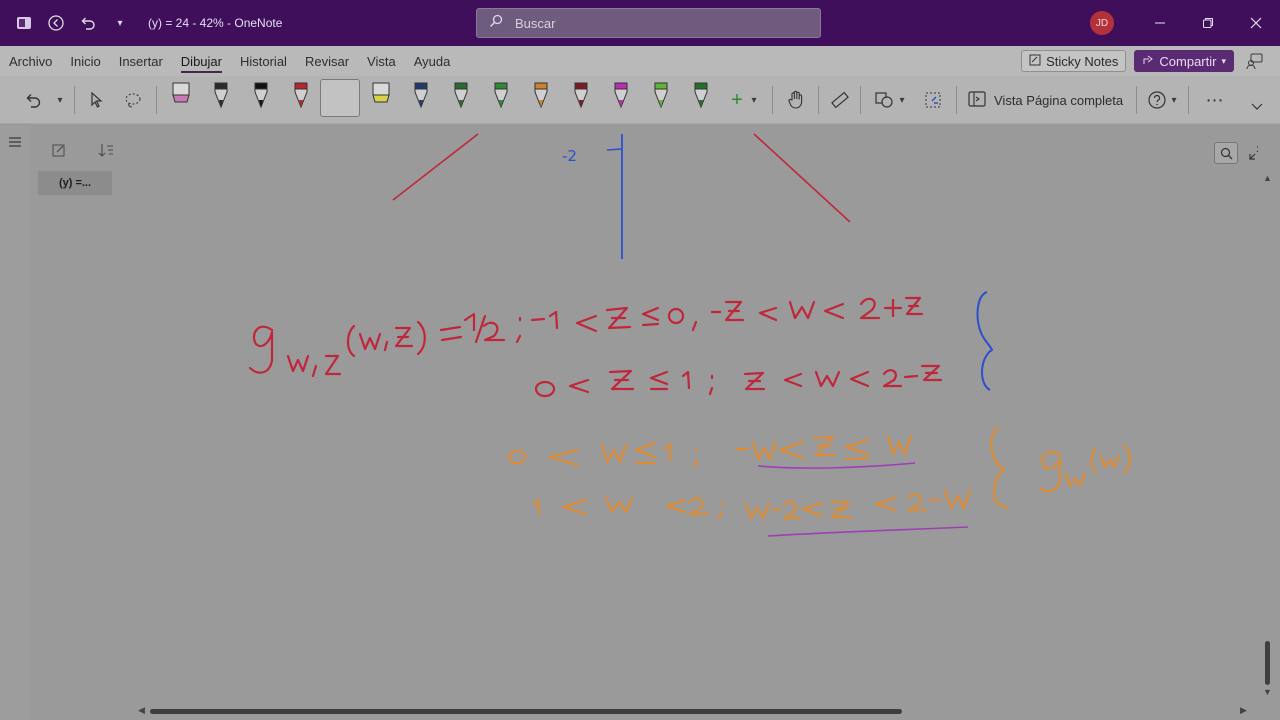 The image size is (1280, 720). What do you see at coordinates (1255, 61) in the screenshot?
I see `feedback-icon` at bounding box center [1255, 61].